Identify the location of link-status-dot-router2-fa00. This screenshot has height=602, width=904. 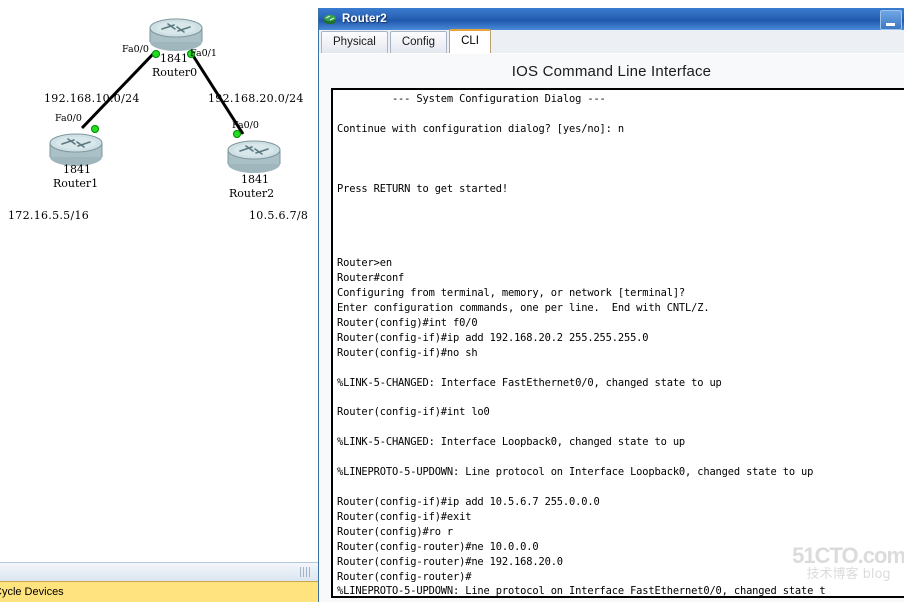
(237, 134).